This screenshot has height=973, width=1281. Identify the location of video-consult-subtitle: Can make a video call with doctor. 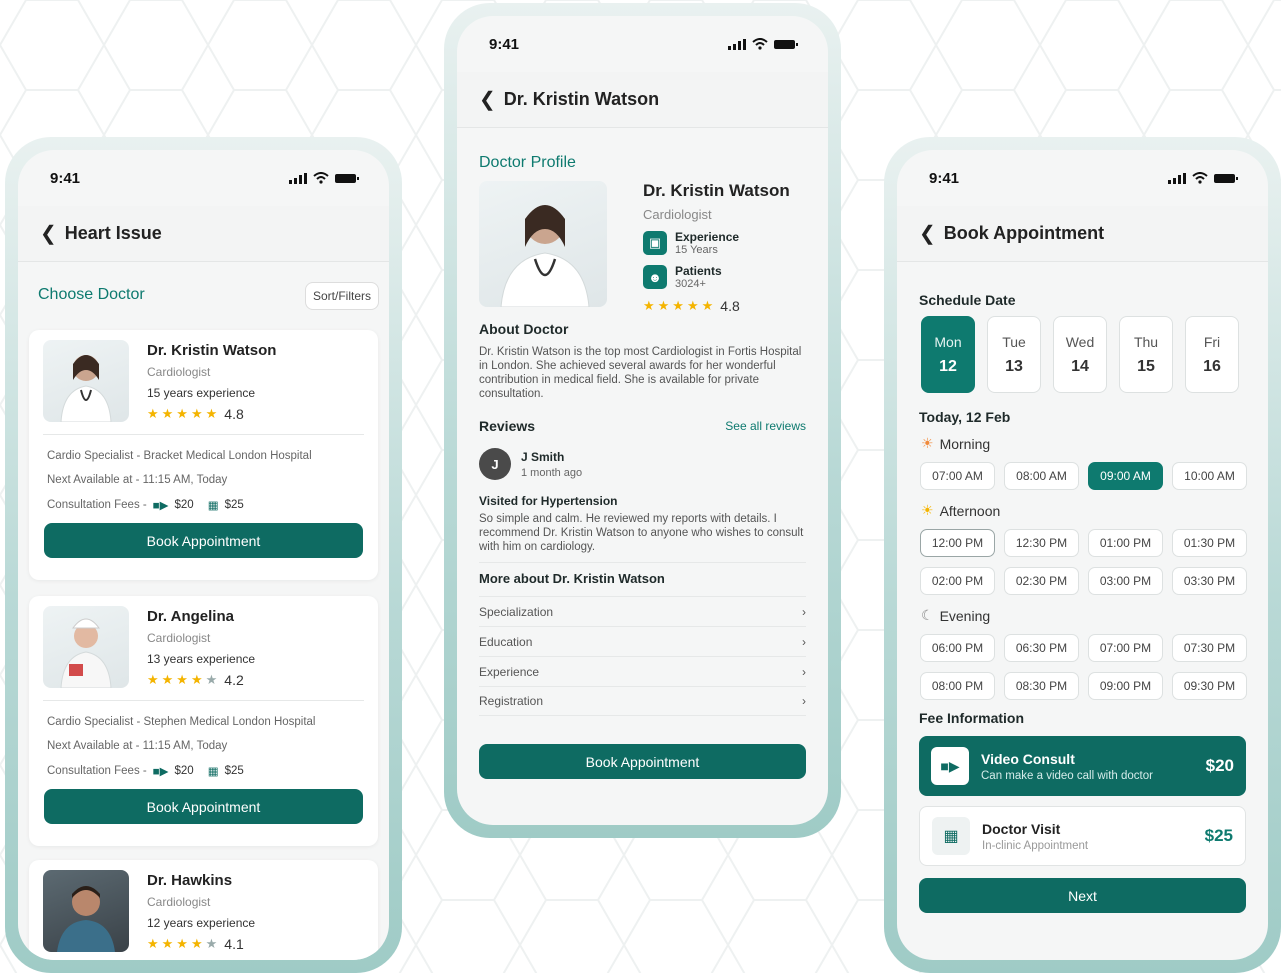
(1067, 775).